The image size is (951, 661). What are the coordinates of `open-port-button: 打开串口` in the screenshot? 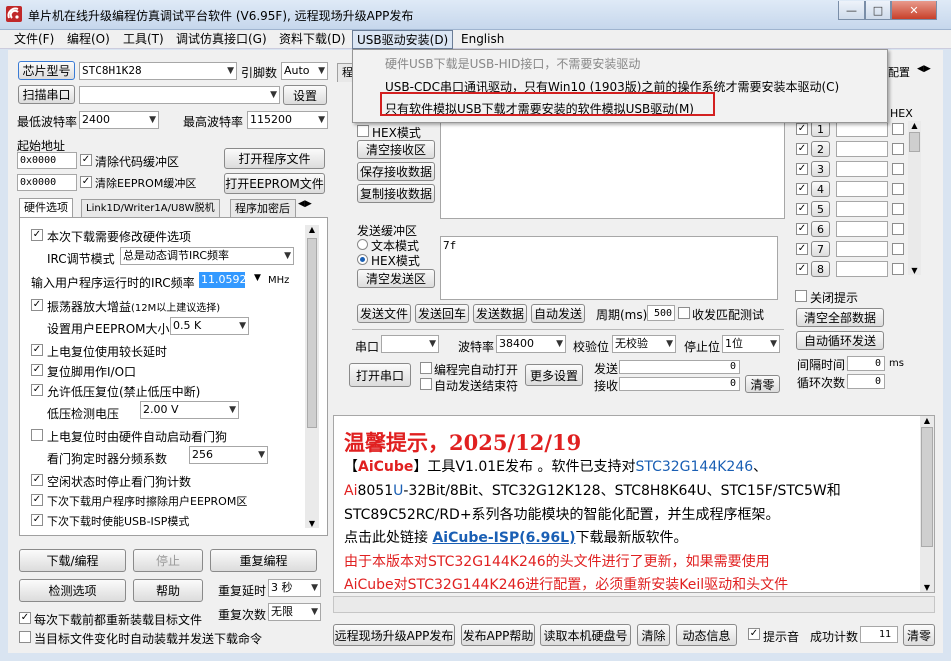 It's located at (380, 375).